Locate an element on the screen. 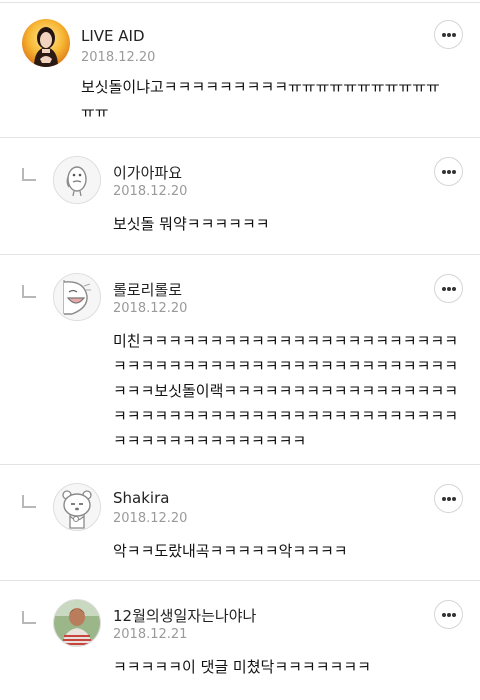 The width and height of the screenshot is (480, 700). profile-photo-woman-icon is located at coordinates (46, 43).